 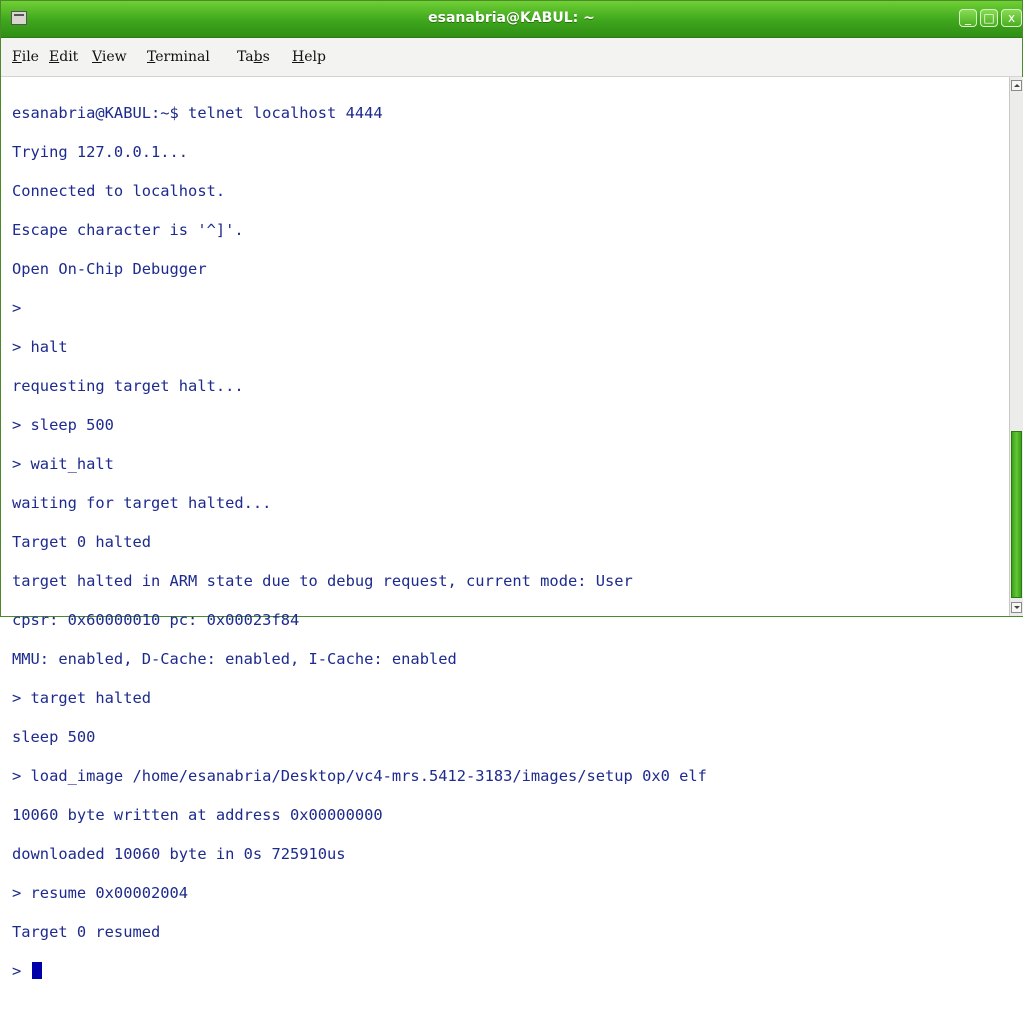 I want to click on terminal-prompt-line: >, so click(x=359, y=971).